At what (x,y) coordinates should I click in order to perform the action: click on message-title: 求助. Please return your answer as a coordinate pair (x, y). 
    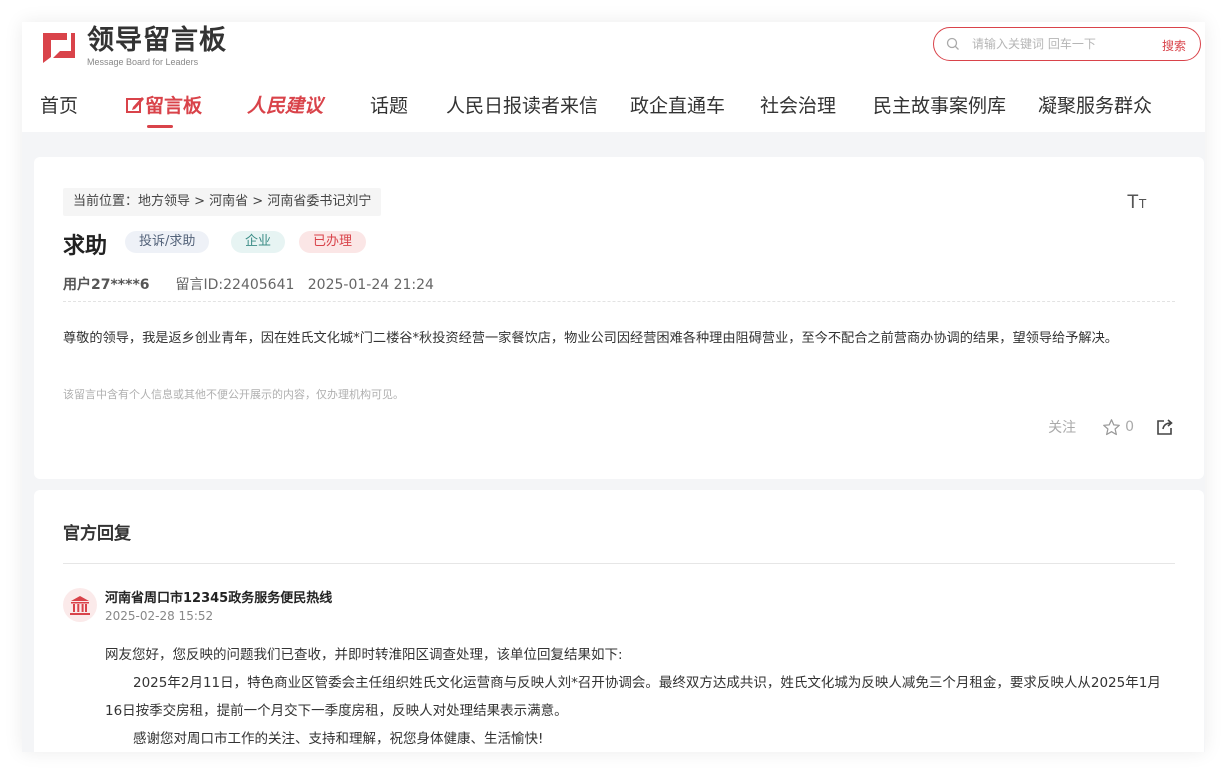
    Looking at the image, I should click on (85, 246).